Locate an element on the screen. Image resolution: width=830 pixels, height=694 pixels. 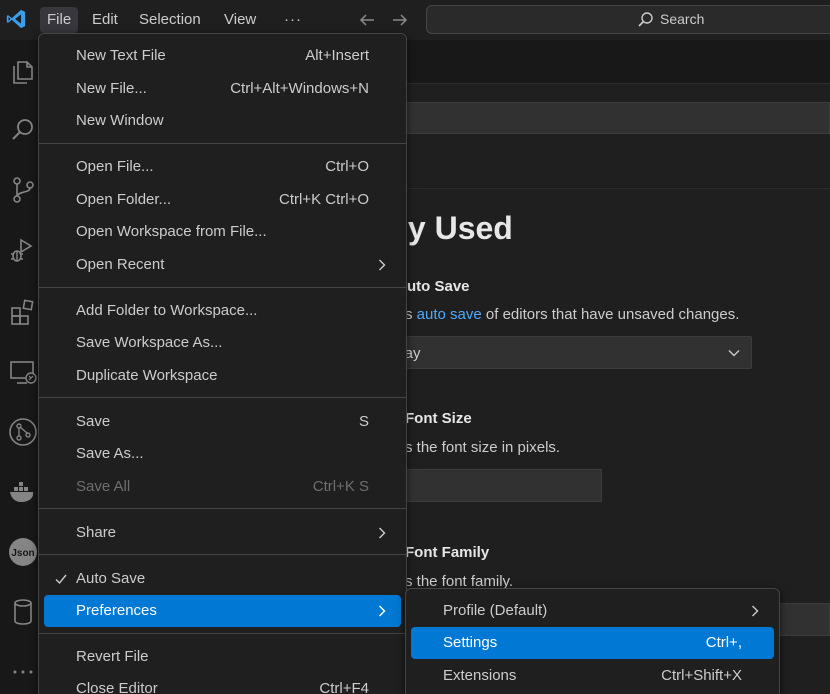
menu-item-shortcut: Ctrl+O is located at coordinates (347, 166).